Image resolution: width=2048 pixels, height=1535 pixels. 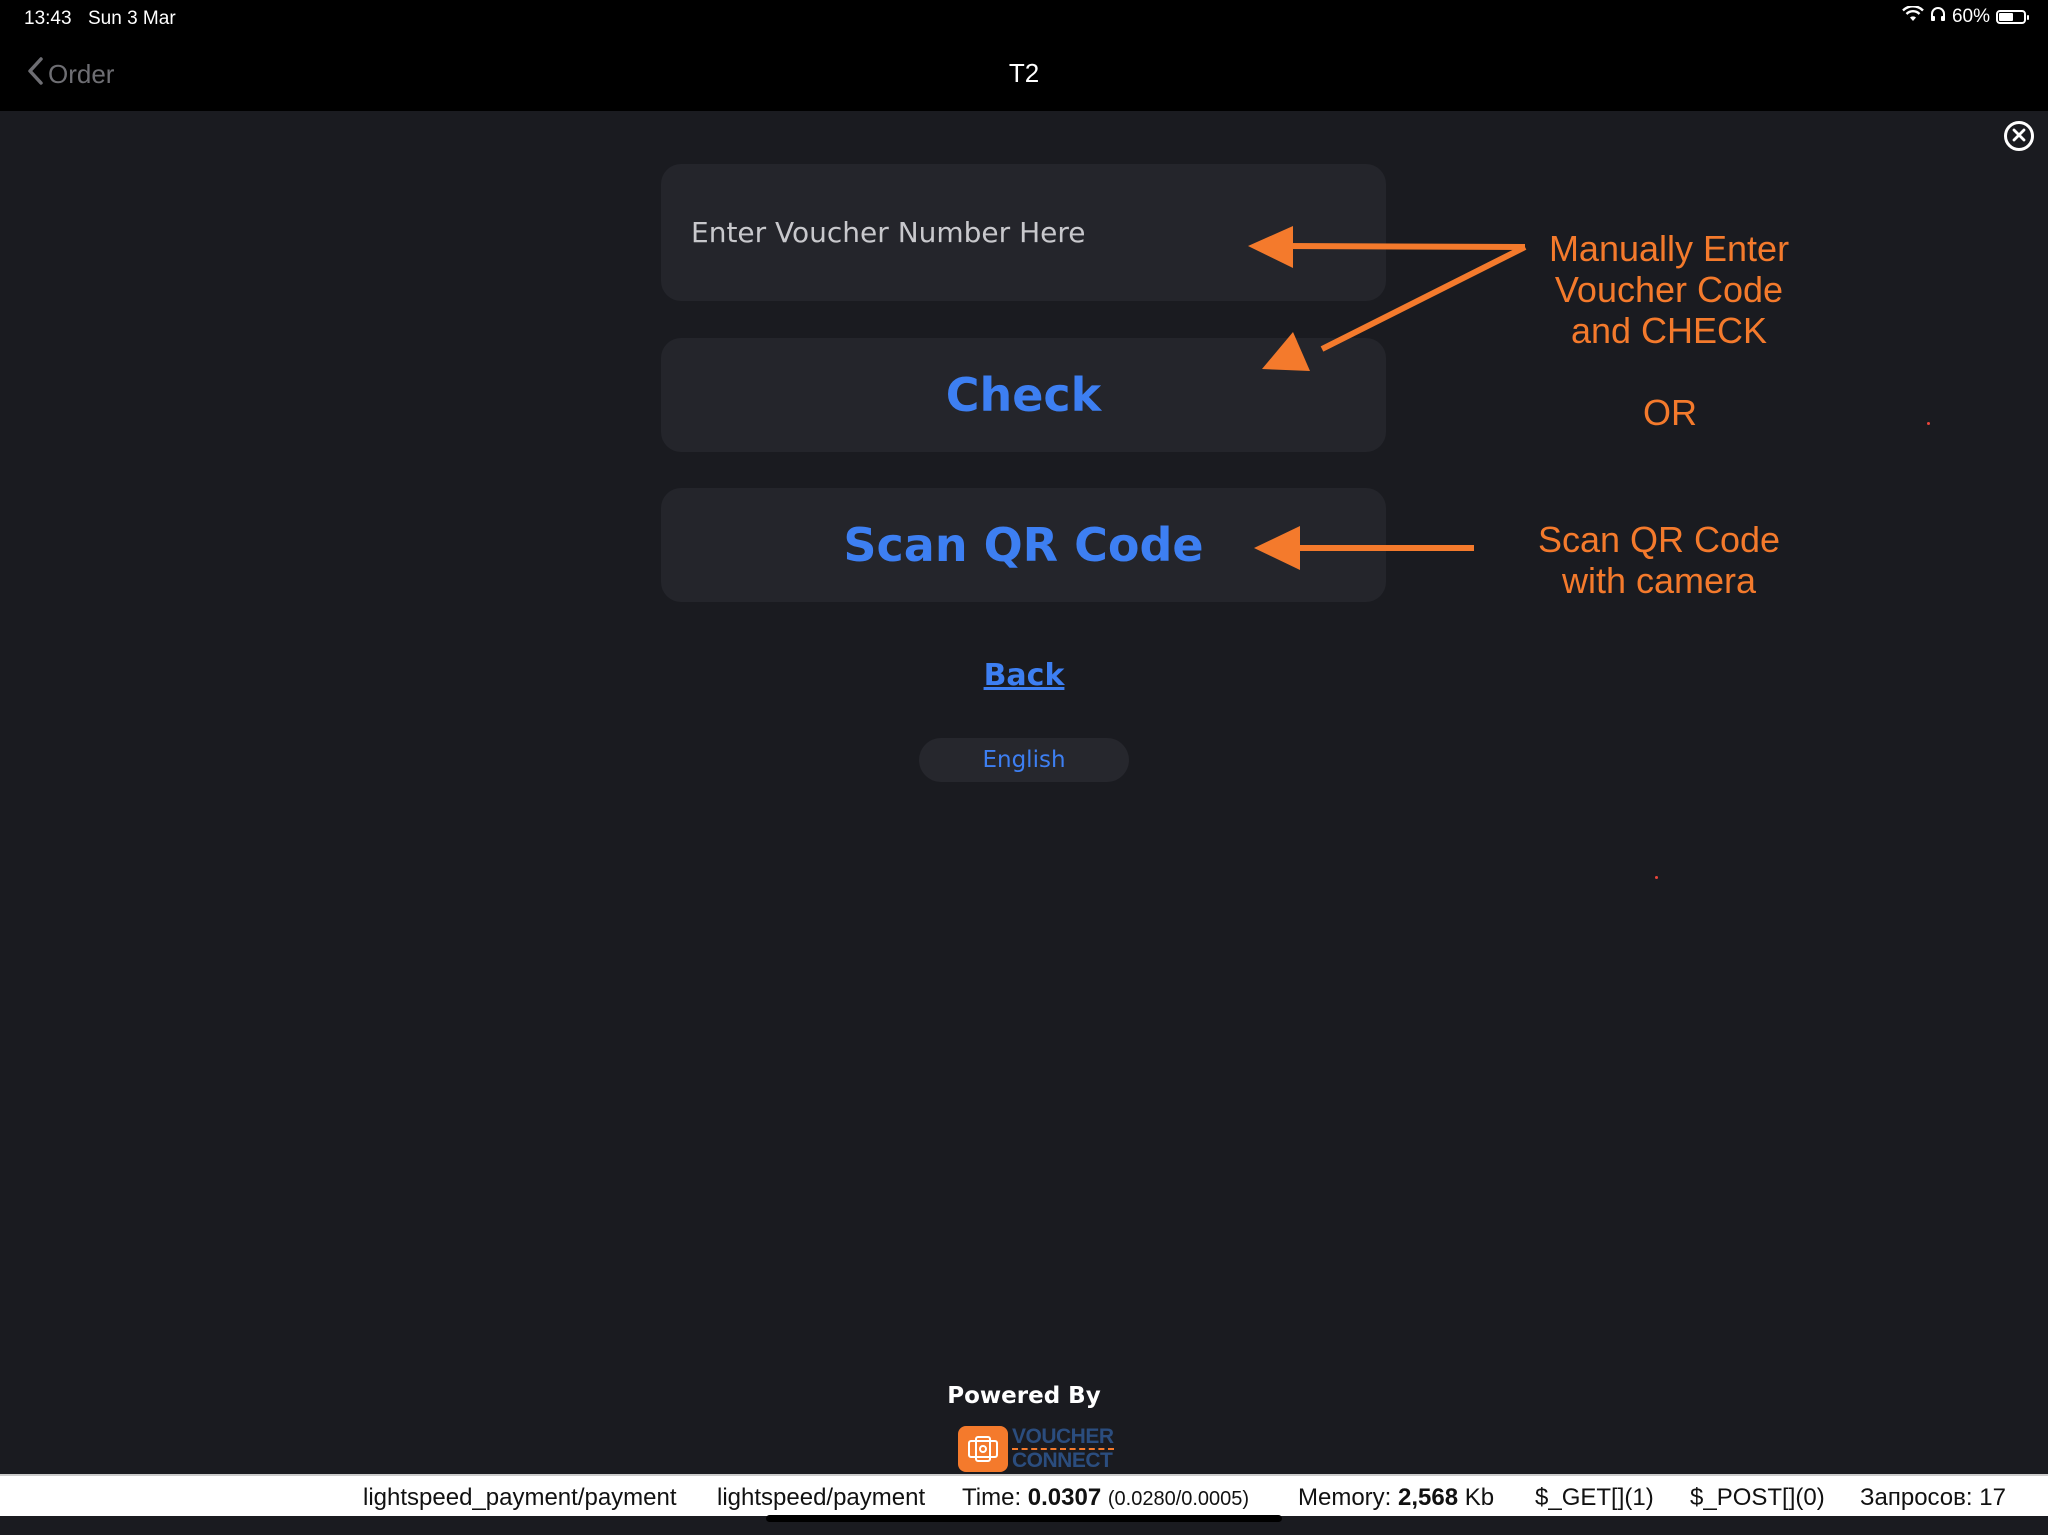 I want to click on annotation-scan: Scan QR Code with camera, so click(x=1659, y=560).